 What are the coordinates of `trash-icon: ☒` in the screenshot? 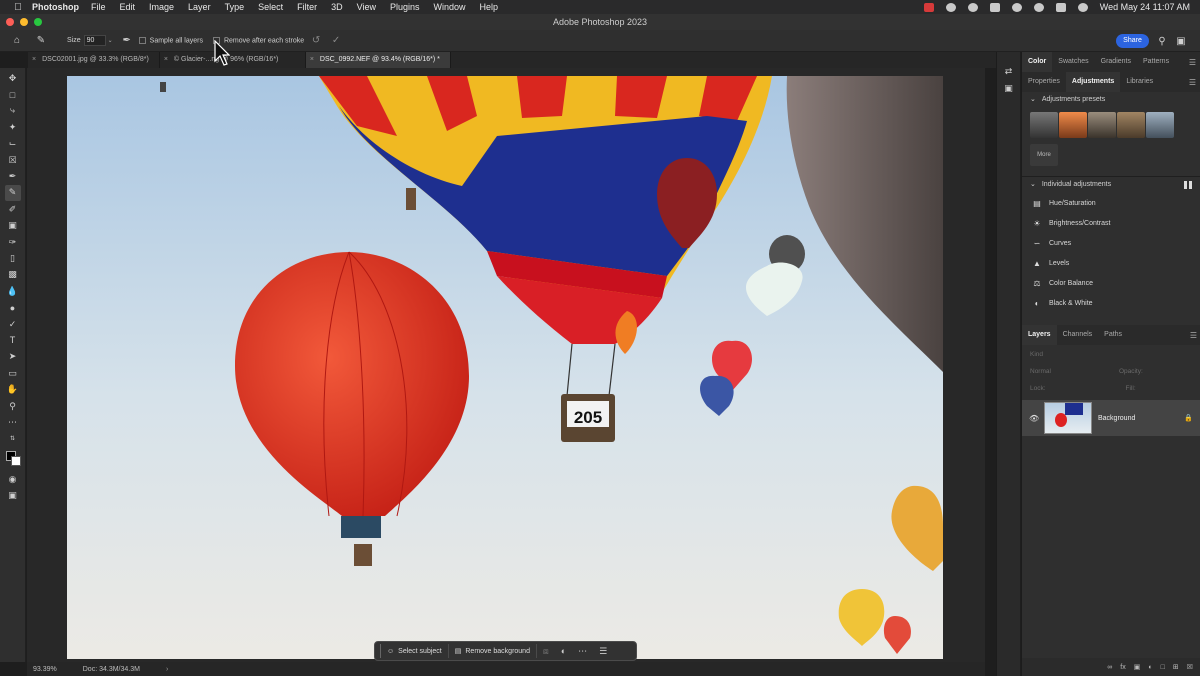 It's located at (1190, 667).